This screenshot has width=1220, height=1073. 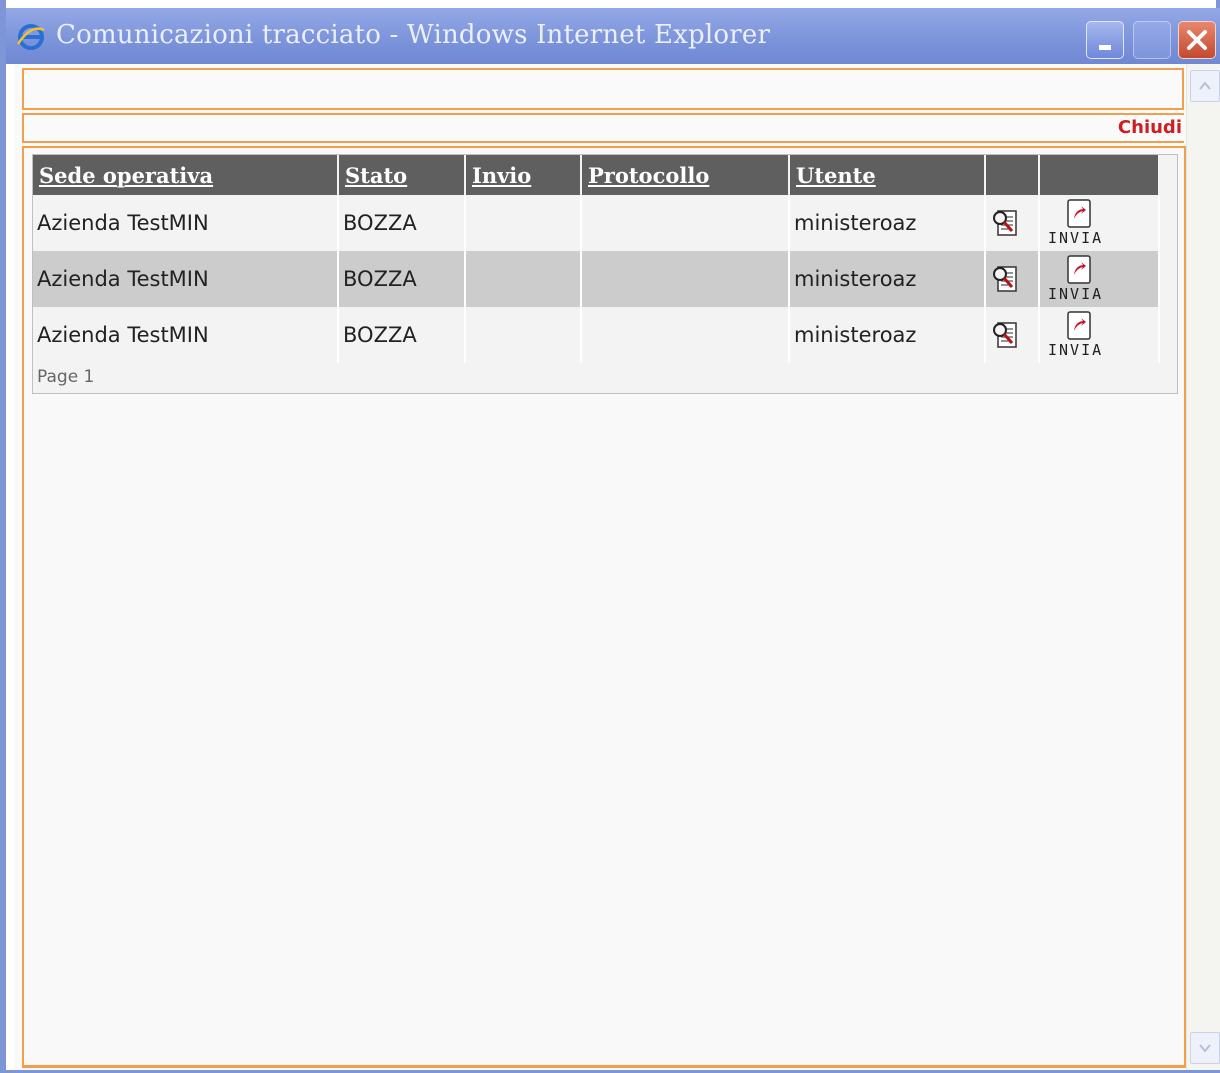 I want to click on chiudi-link: Chiudi, so click(x=1150, y=127).